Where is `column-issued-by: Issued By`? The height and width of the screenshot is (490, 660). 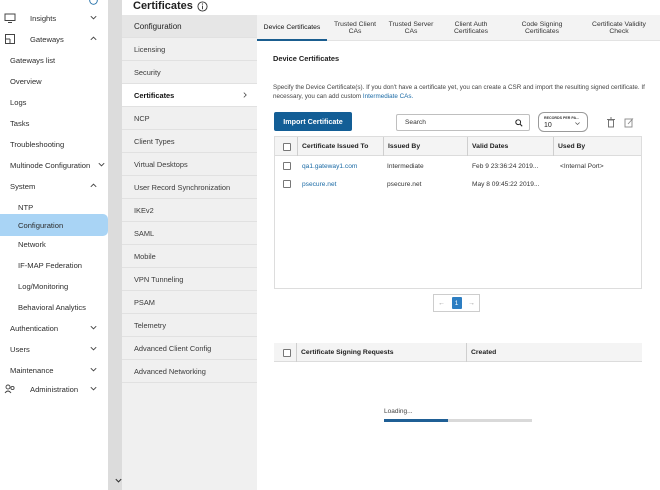
column-issued-by: Issued By is located at coordinates (425, 146).